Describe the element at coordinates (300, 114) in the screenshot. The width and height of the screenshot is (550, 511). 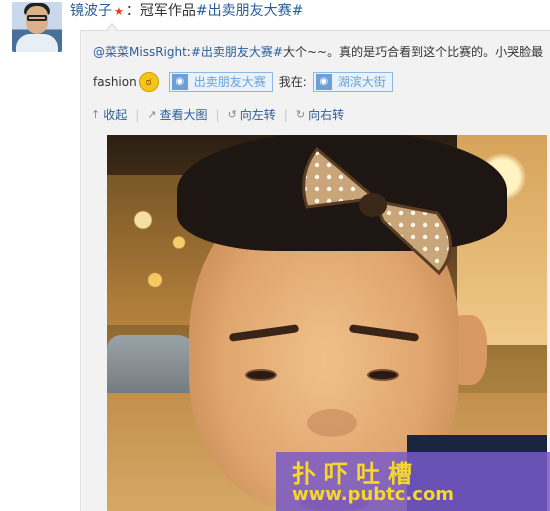
I see `rotate-right-icon: ↻` at that location.